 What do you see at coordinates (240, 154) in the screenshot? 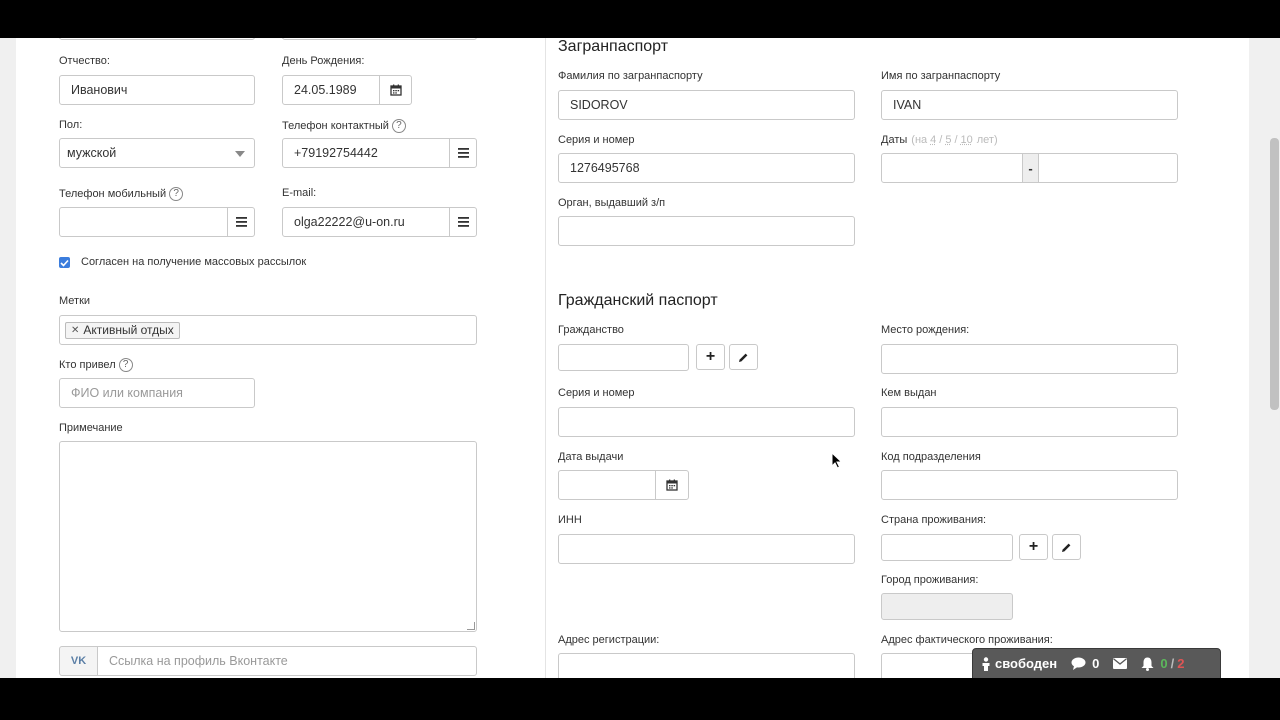
I see `chevron-down-icon` at bounding box center [240, 154].